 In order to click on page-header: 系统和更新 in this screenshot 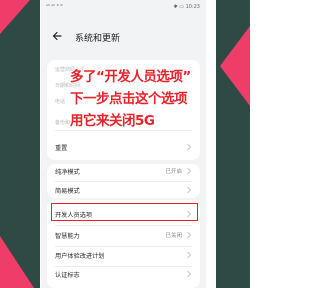, I will do `click(123, 37)`.